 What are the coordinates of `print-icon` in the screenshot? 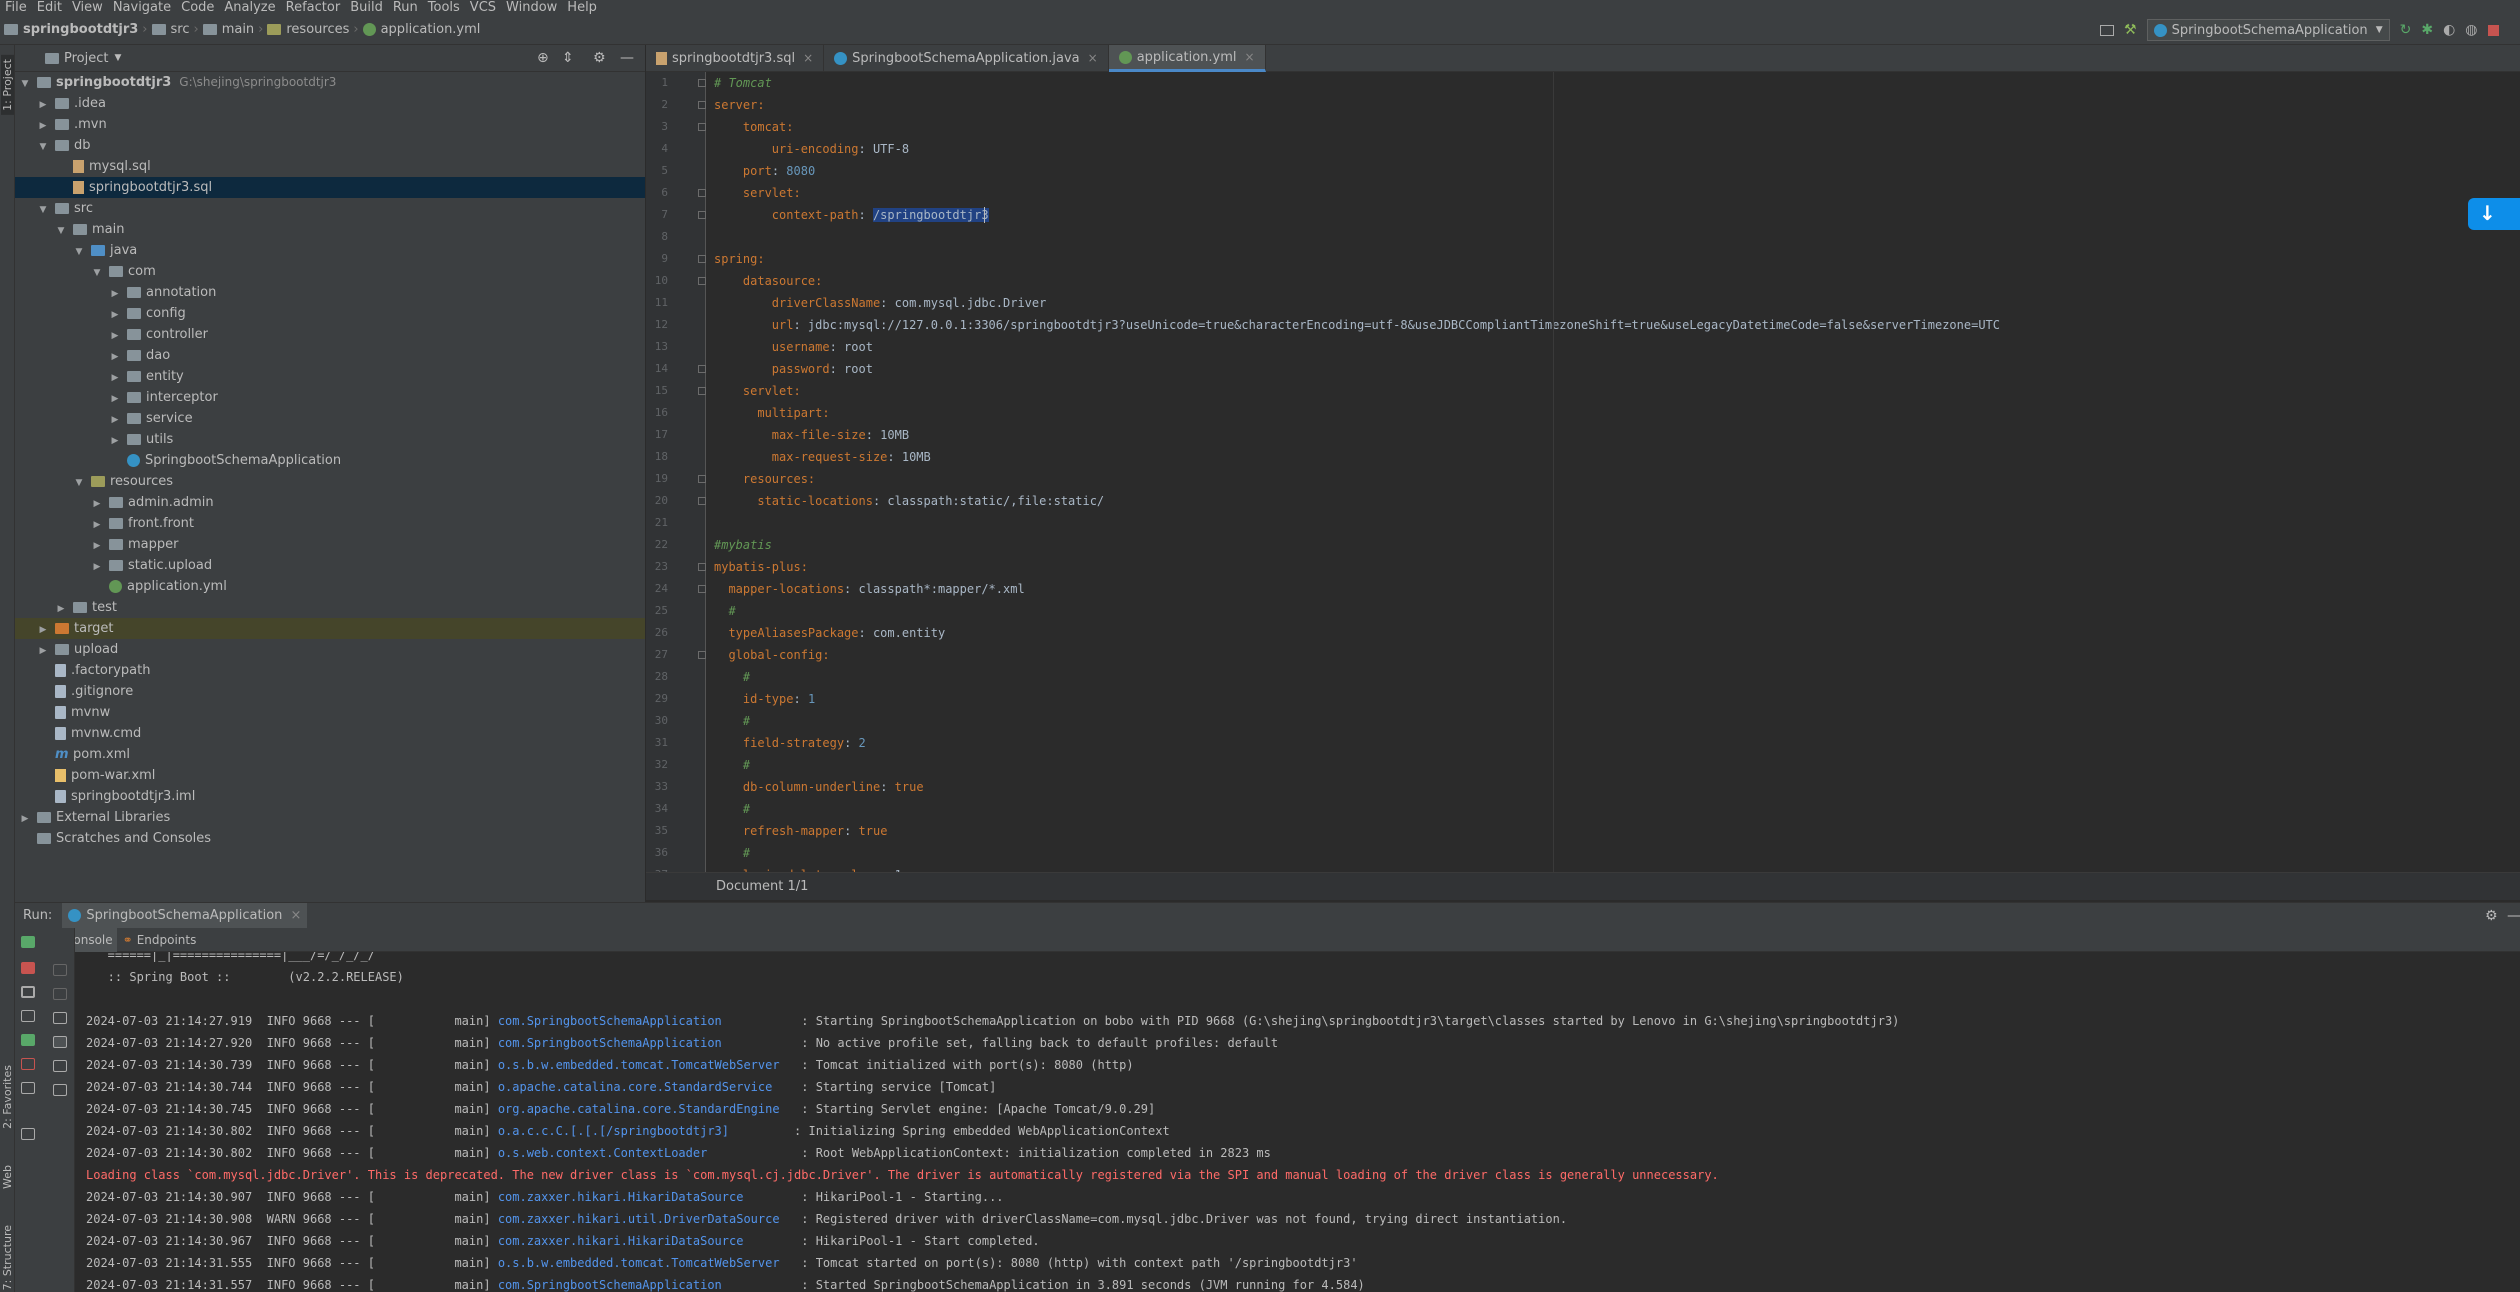 It's located at (60, 1066).